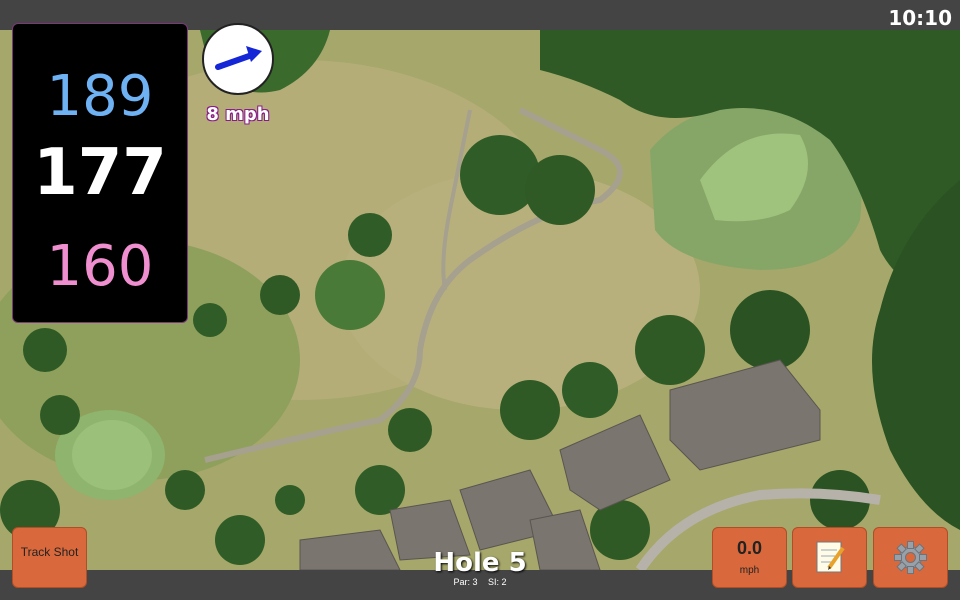 The height and width of the screenshot is (600, 960). I want to click on middle-distance: 177, so click(100, 173).